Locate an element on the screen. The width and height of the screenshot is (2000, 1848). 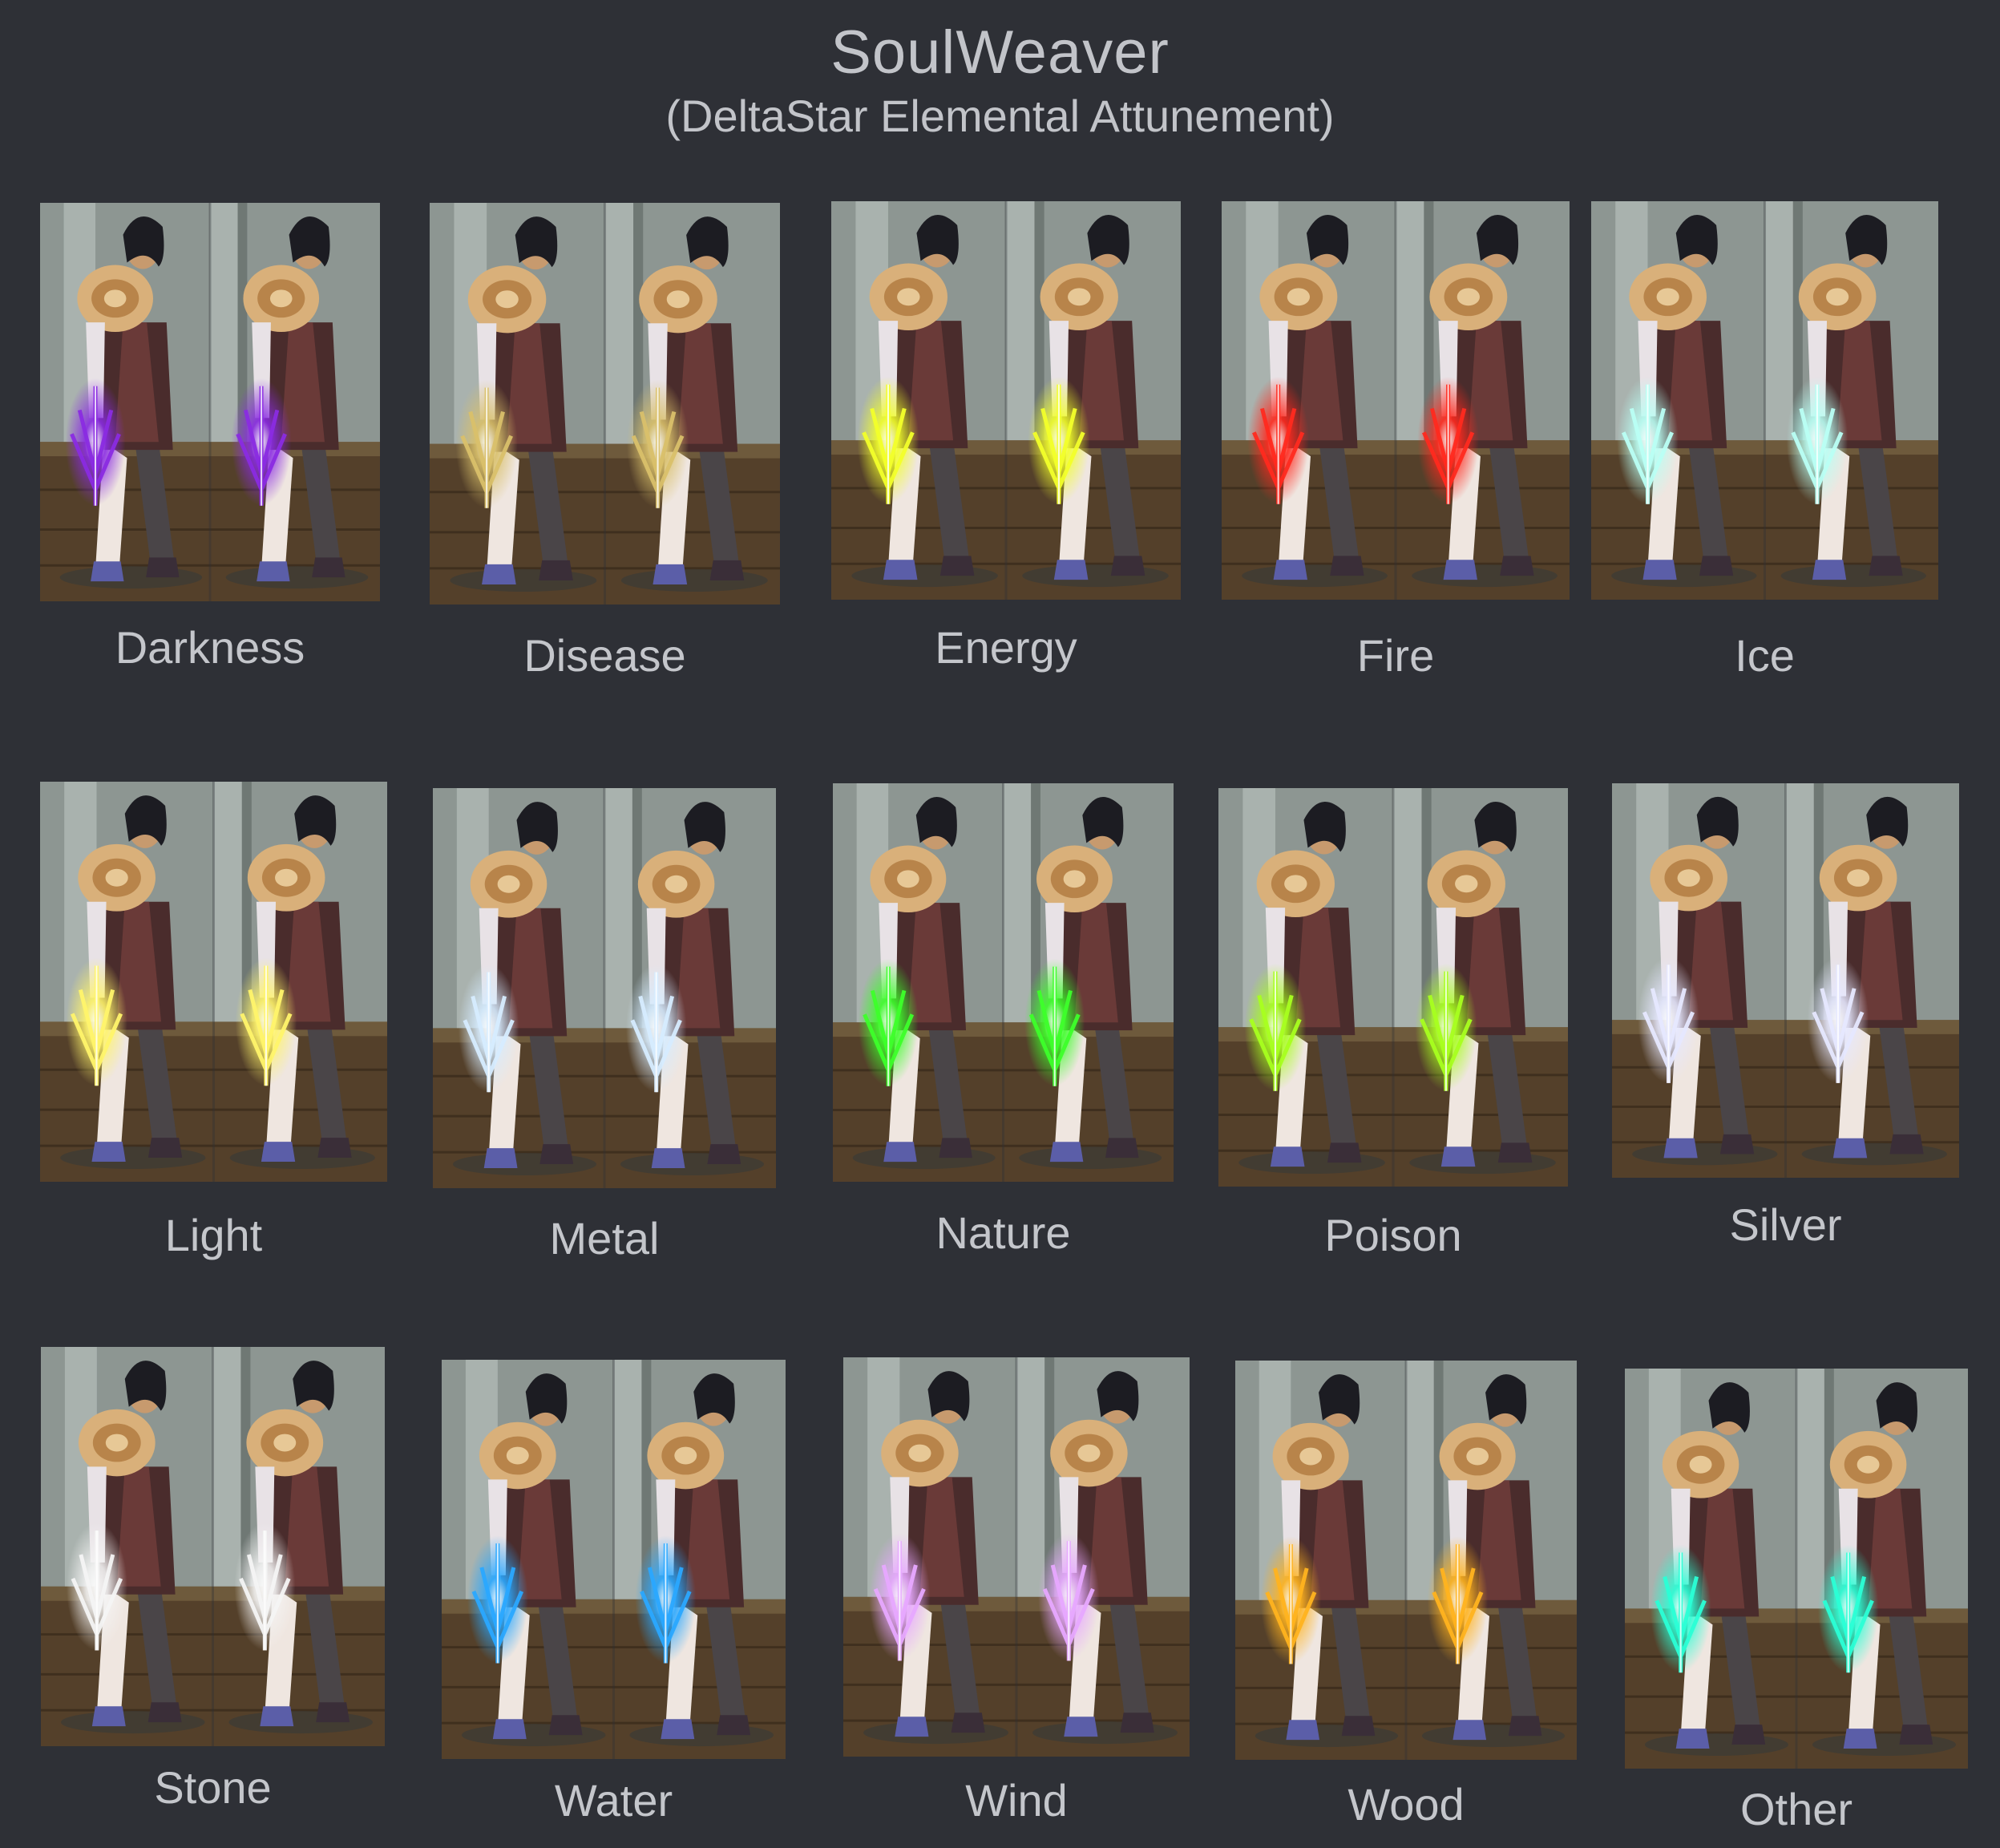
variant-label-silver: Silver is located at coordinates (1786, 1224).